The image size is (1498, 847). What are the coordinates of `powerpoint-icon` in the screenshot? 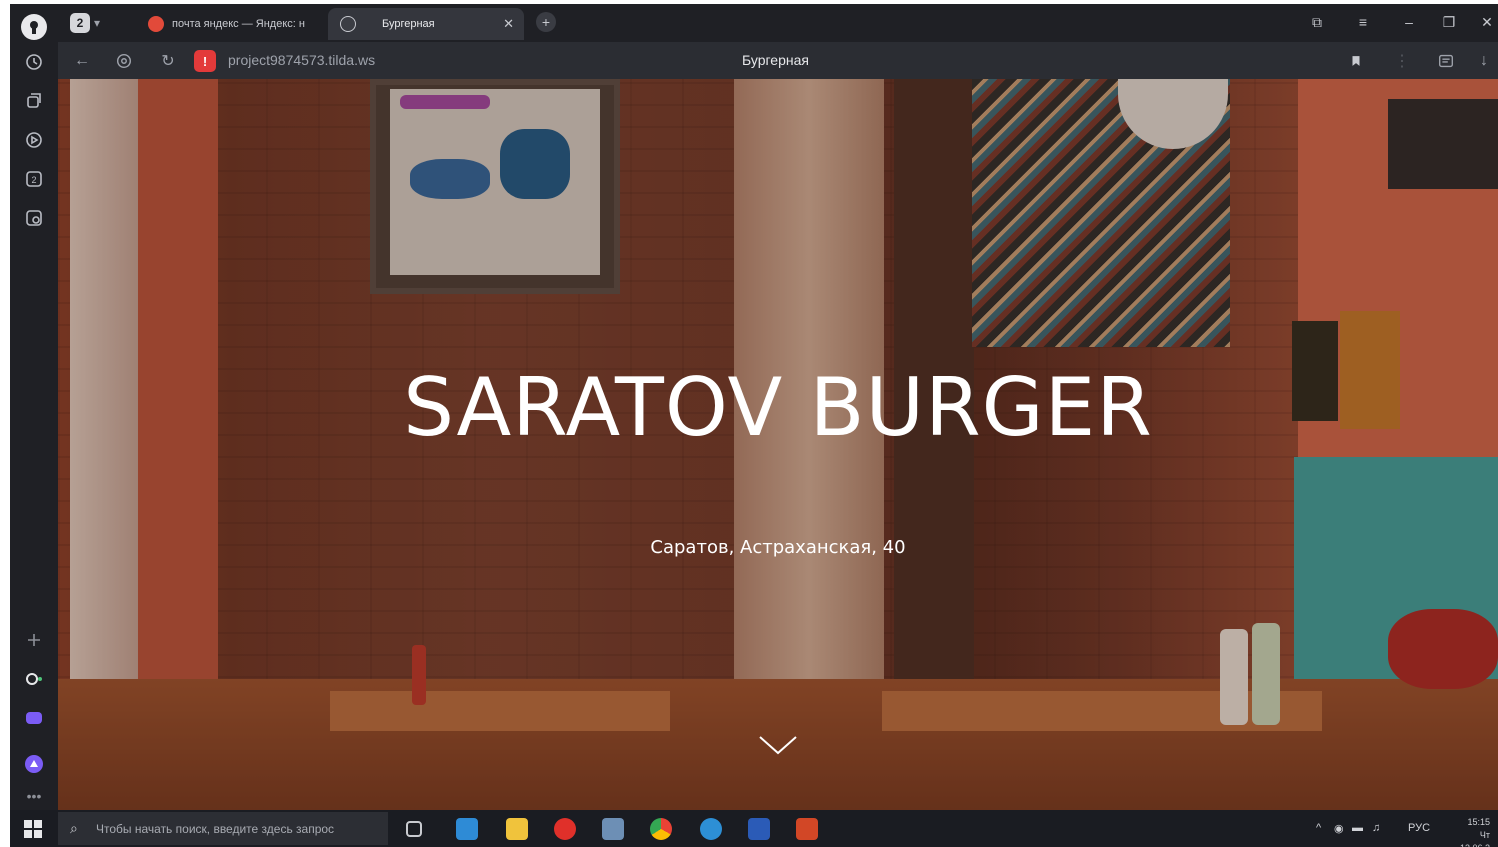 It's located at (807, 829).